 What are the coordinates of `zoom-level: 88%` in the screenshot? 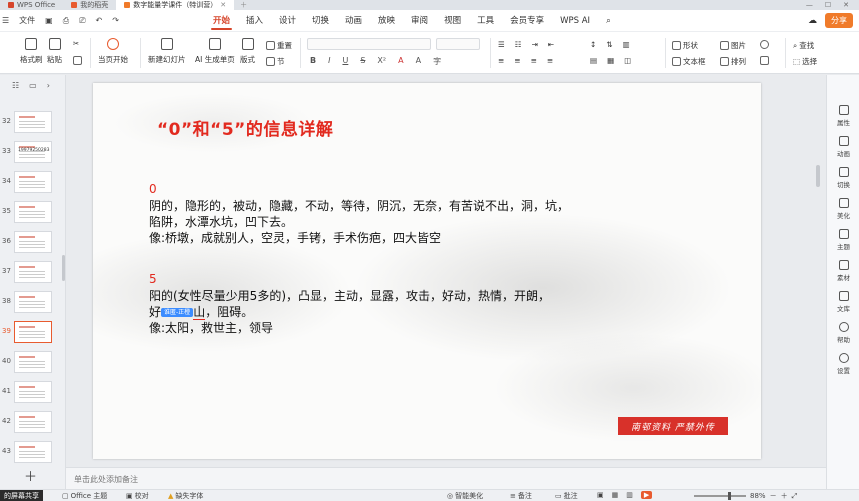 It's located at (758, 496).